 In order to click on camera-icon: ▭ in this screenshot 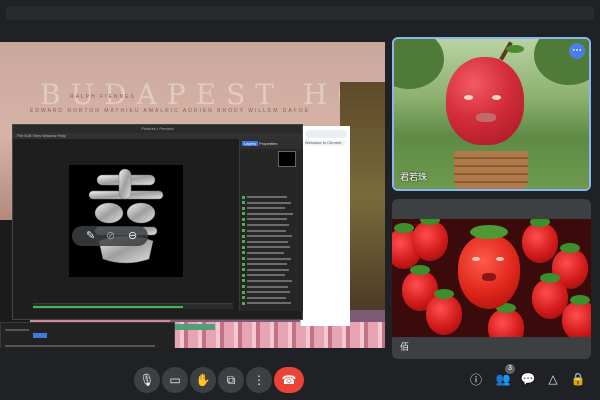, I will do `click(175, 380)`.